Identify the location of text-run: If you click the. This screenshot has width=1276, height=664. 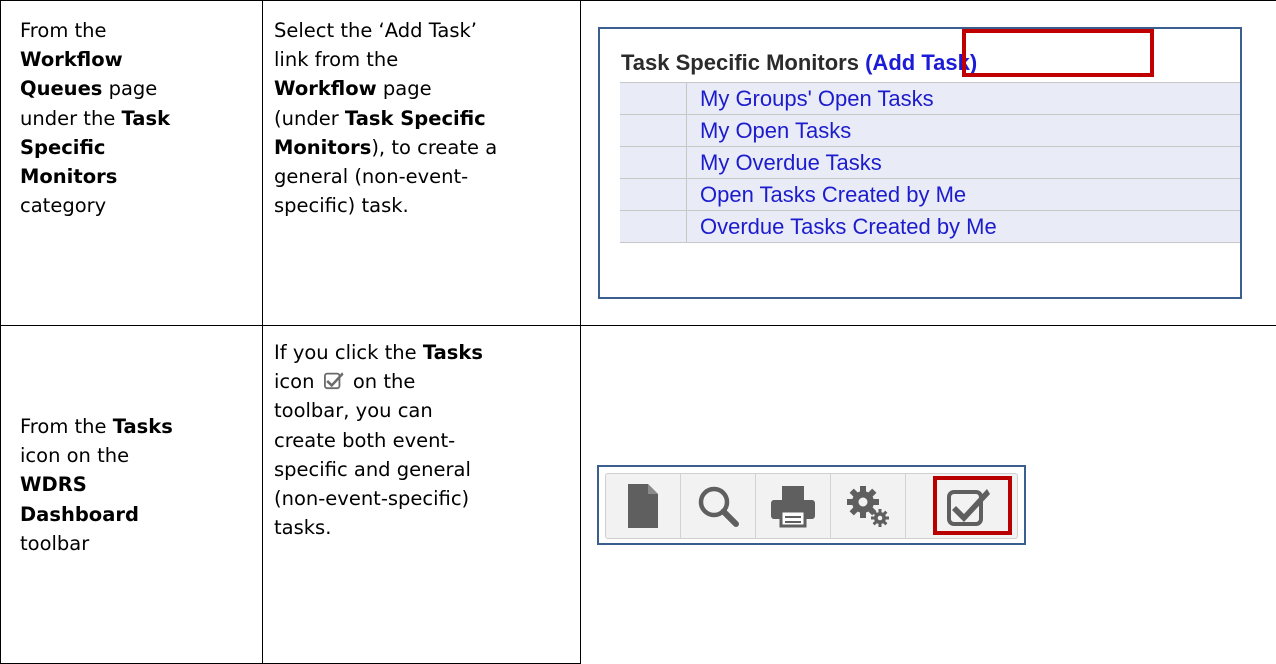
(348, 352).